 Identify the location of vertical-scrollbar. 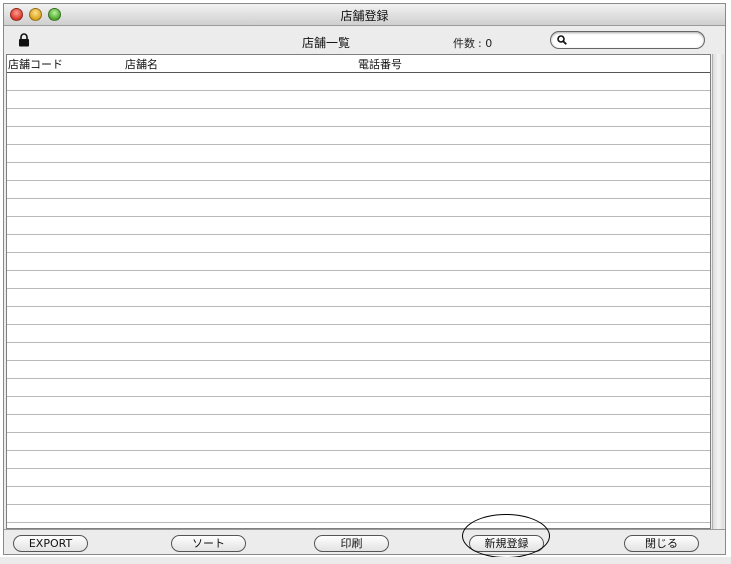
(718, 291).